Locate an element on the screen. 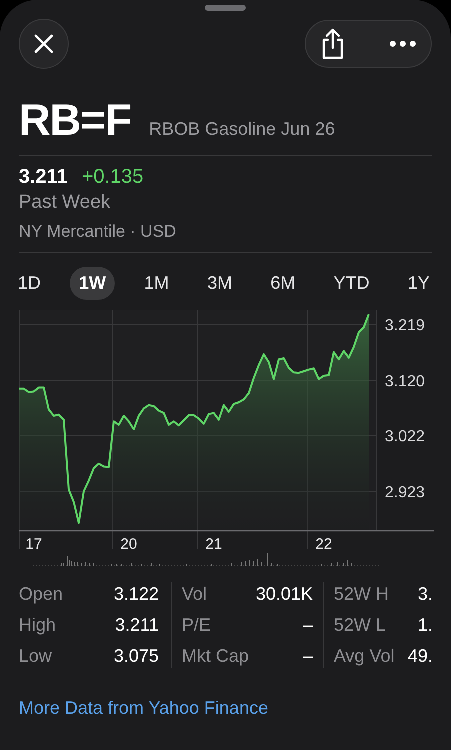  x-axis-label: 22 is located at coordinates (324, 543).